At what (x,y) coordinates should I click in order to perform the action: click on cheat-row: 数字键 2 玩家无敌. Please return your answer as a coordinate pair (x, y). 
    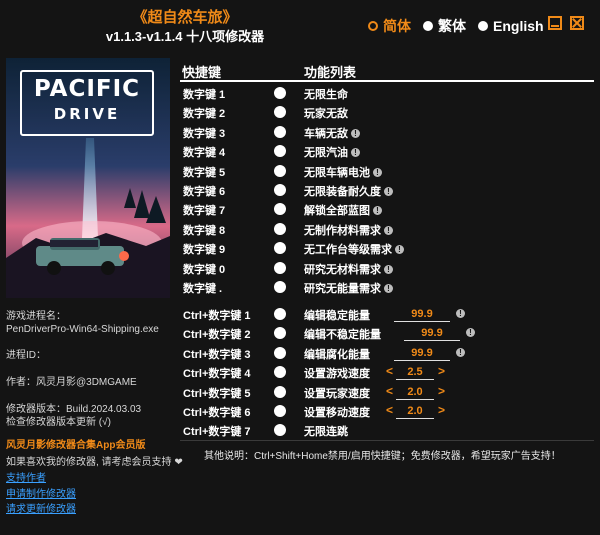
    Looking at the image, I should click on (387, 111).